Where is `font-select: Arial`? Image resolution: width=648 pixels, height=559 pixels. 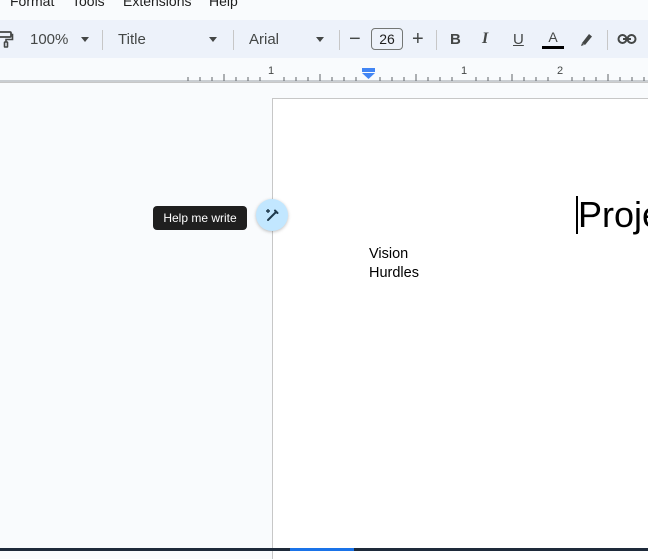
font-select: Arial is located at coordinates (288, 39).